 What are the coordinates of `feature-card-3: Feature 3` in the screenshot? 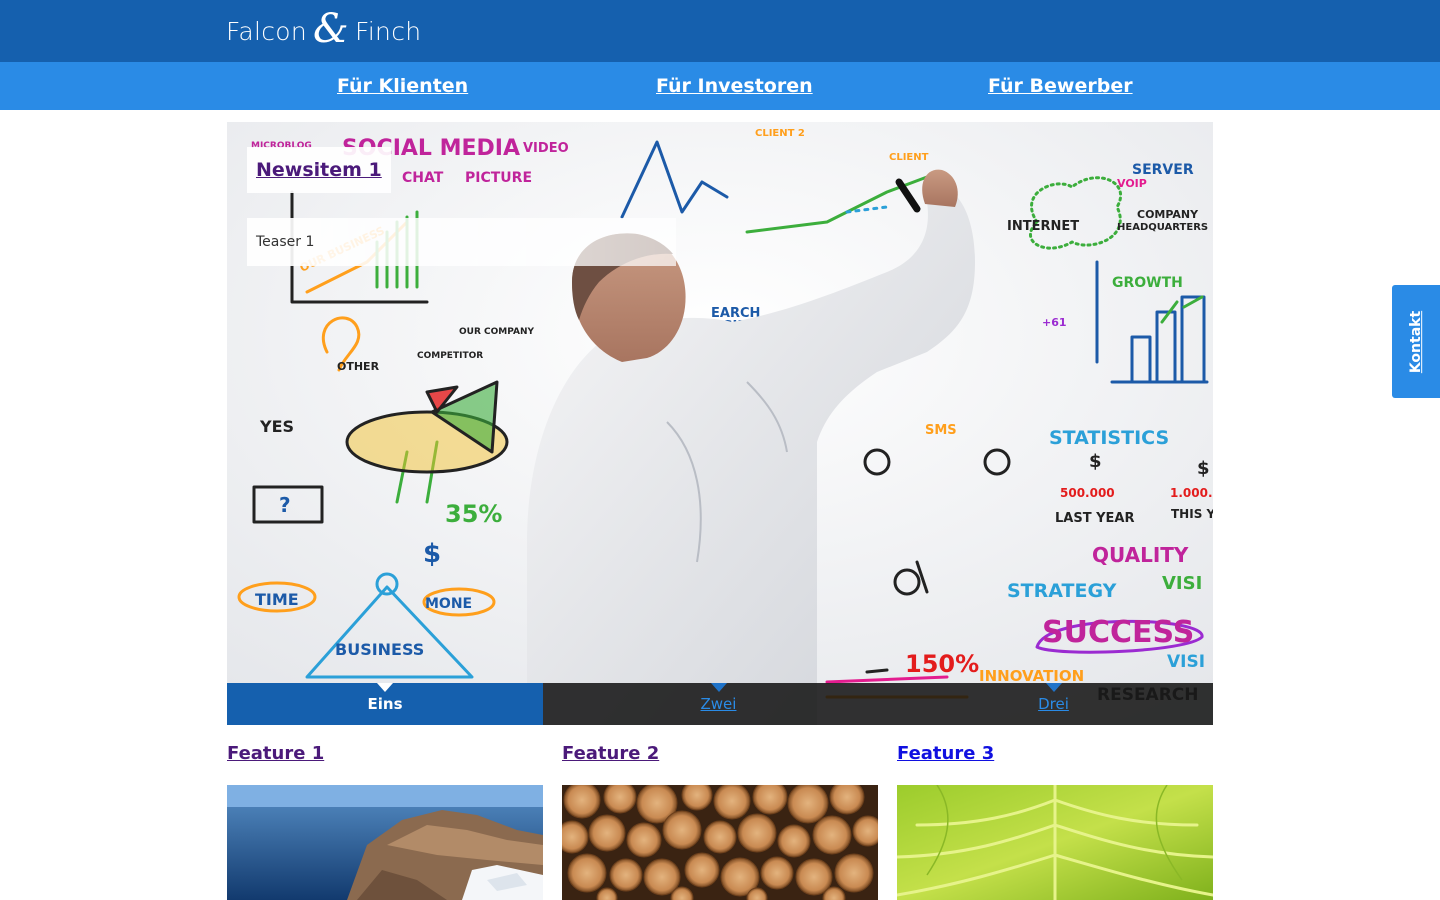 It's located at (1055, 821).